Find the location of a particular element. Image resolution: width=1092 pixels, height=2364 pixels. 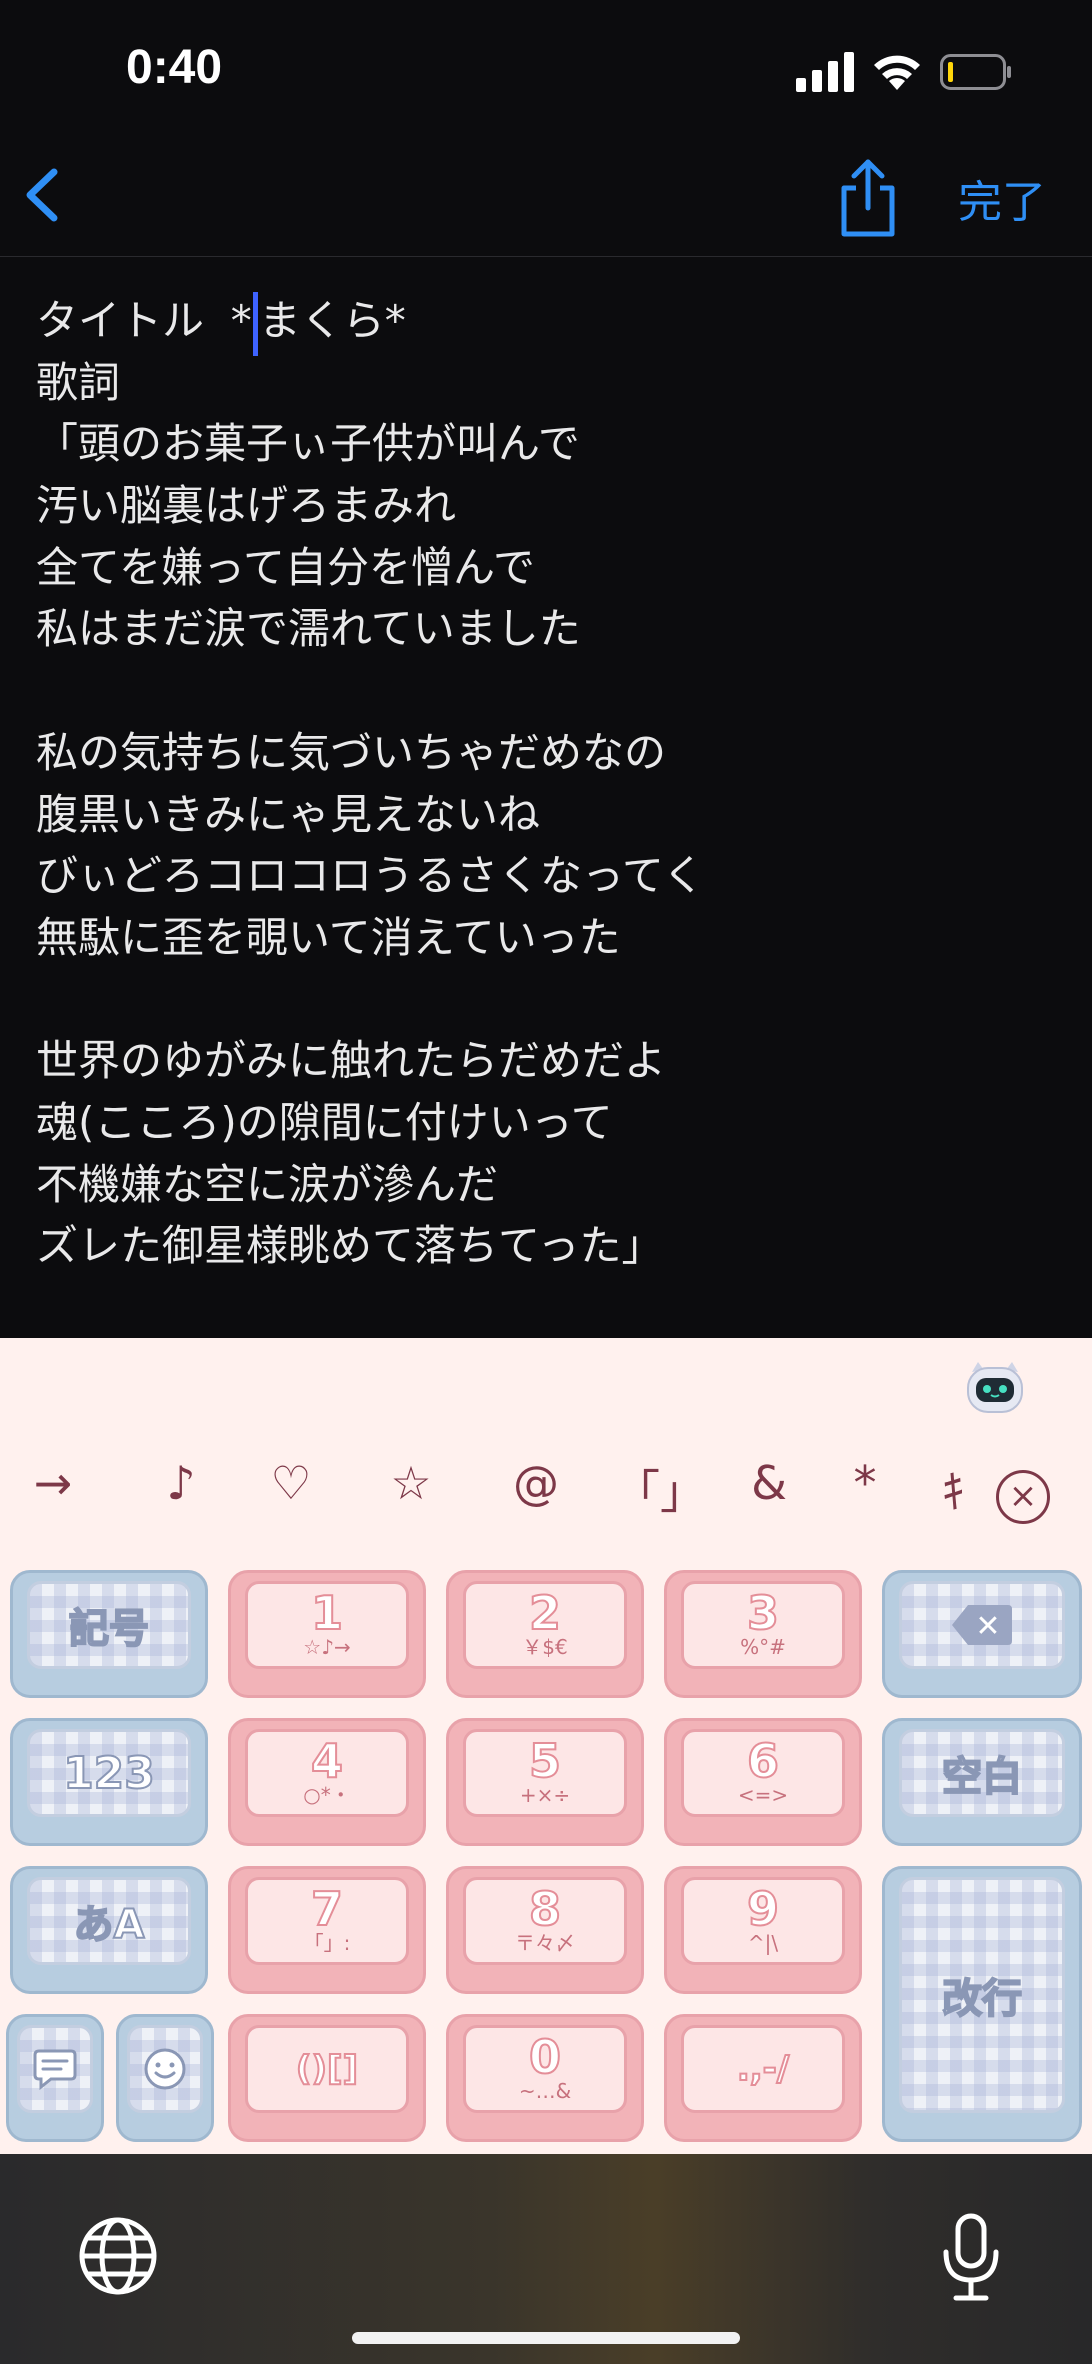

key-9: 9 ^|\ is located at coordinates (763, 1930).